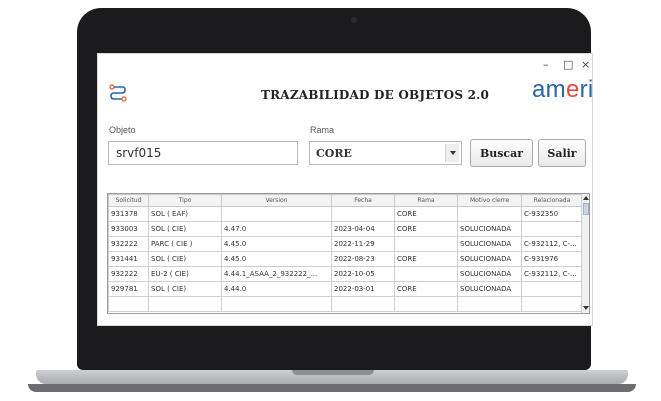 This screenshot has height=401, width=661. What do you see at coordinates (333, 372) in the screenshot?
I see `laptop-notch` at bounding box center [333, 372].